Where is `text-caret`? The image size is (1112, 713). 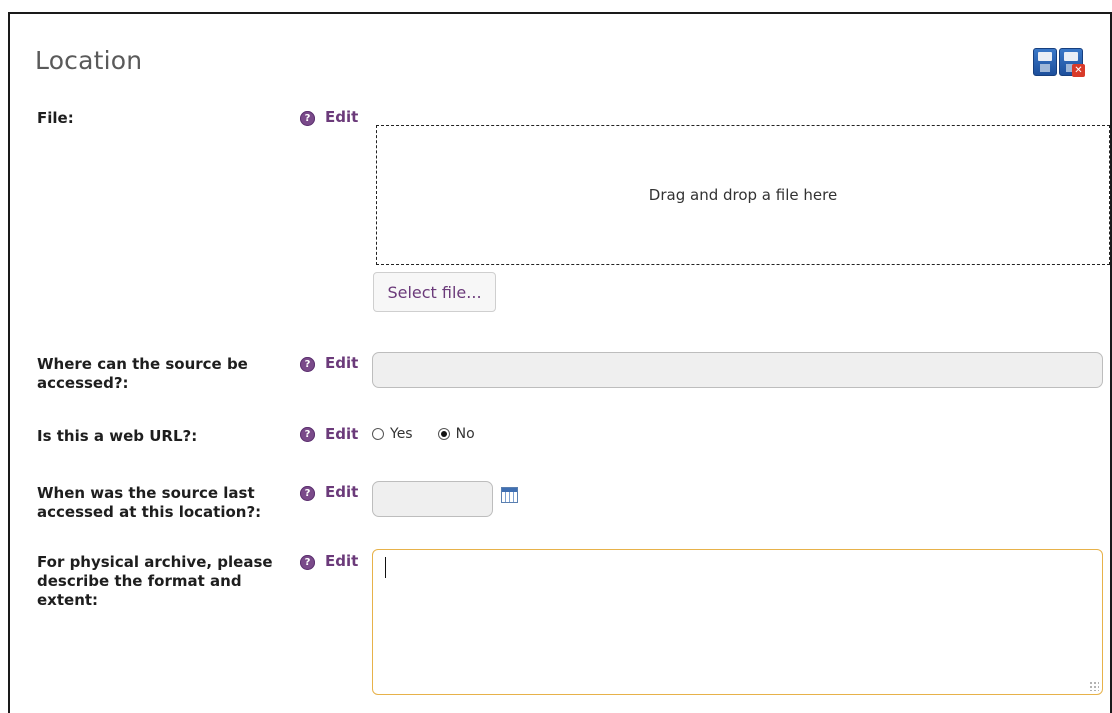
text-caret is located at coordinates (385, 567).